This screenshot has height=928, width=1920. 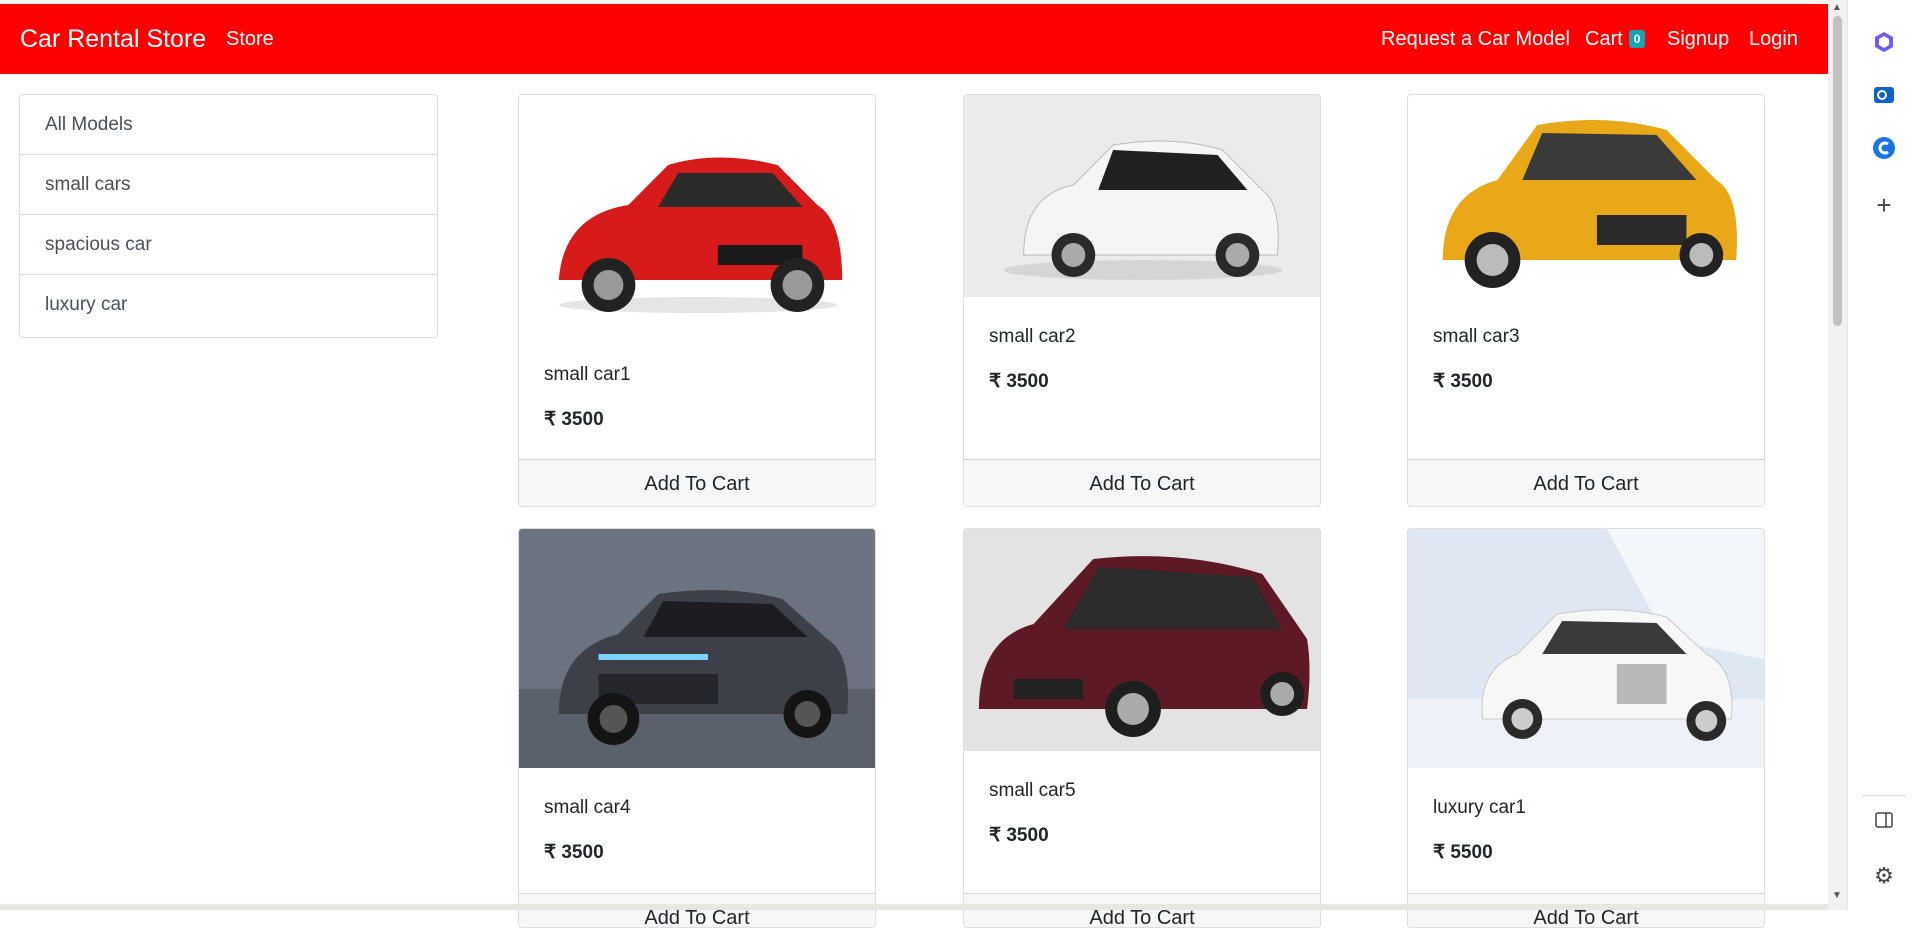 What do you see at coordinates (1837, 895) in the screenshot?
I see `scroll-down-arrow-icon: ▼` at bounding box center [1837, 895].